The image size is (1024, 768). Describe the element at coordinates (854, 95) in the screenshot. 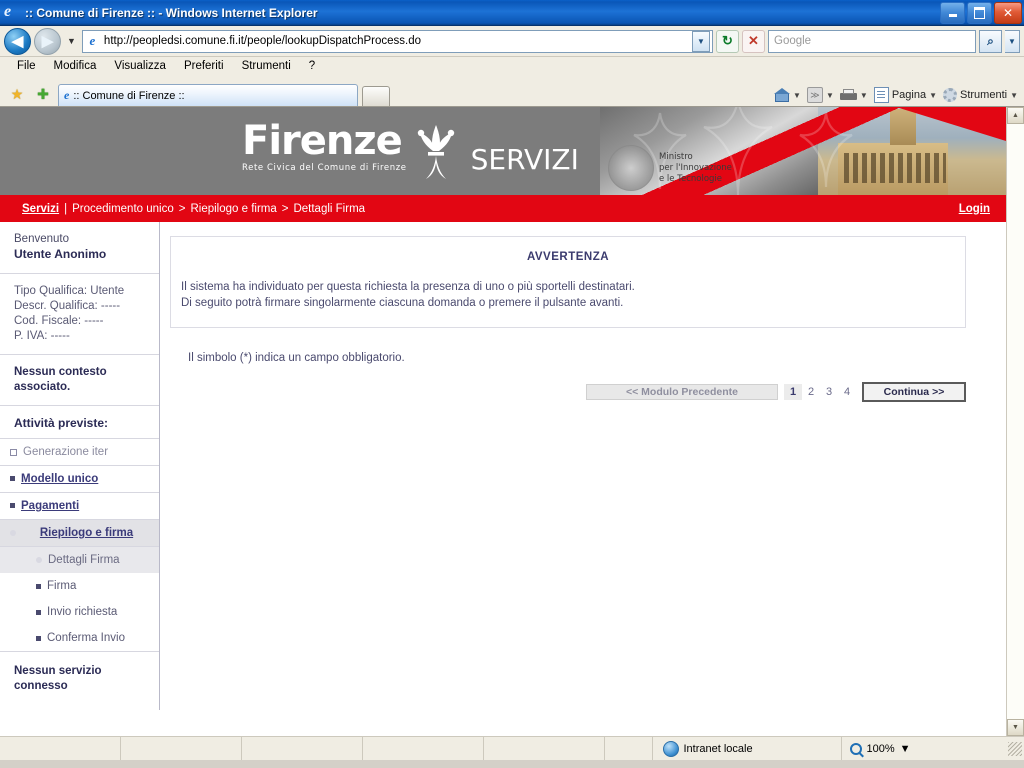

I see `print-button: ▼` at that location.